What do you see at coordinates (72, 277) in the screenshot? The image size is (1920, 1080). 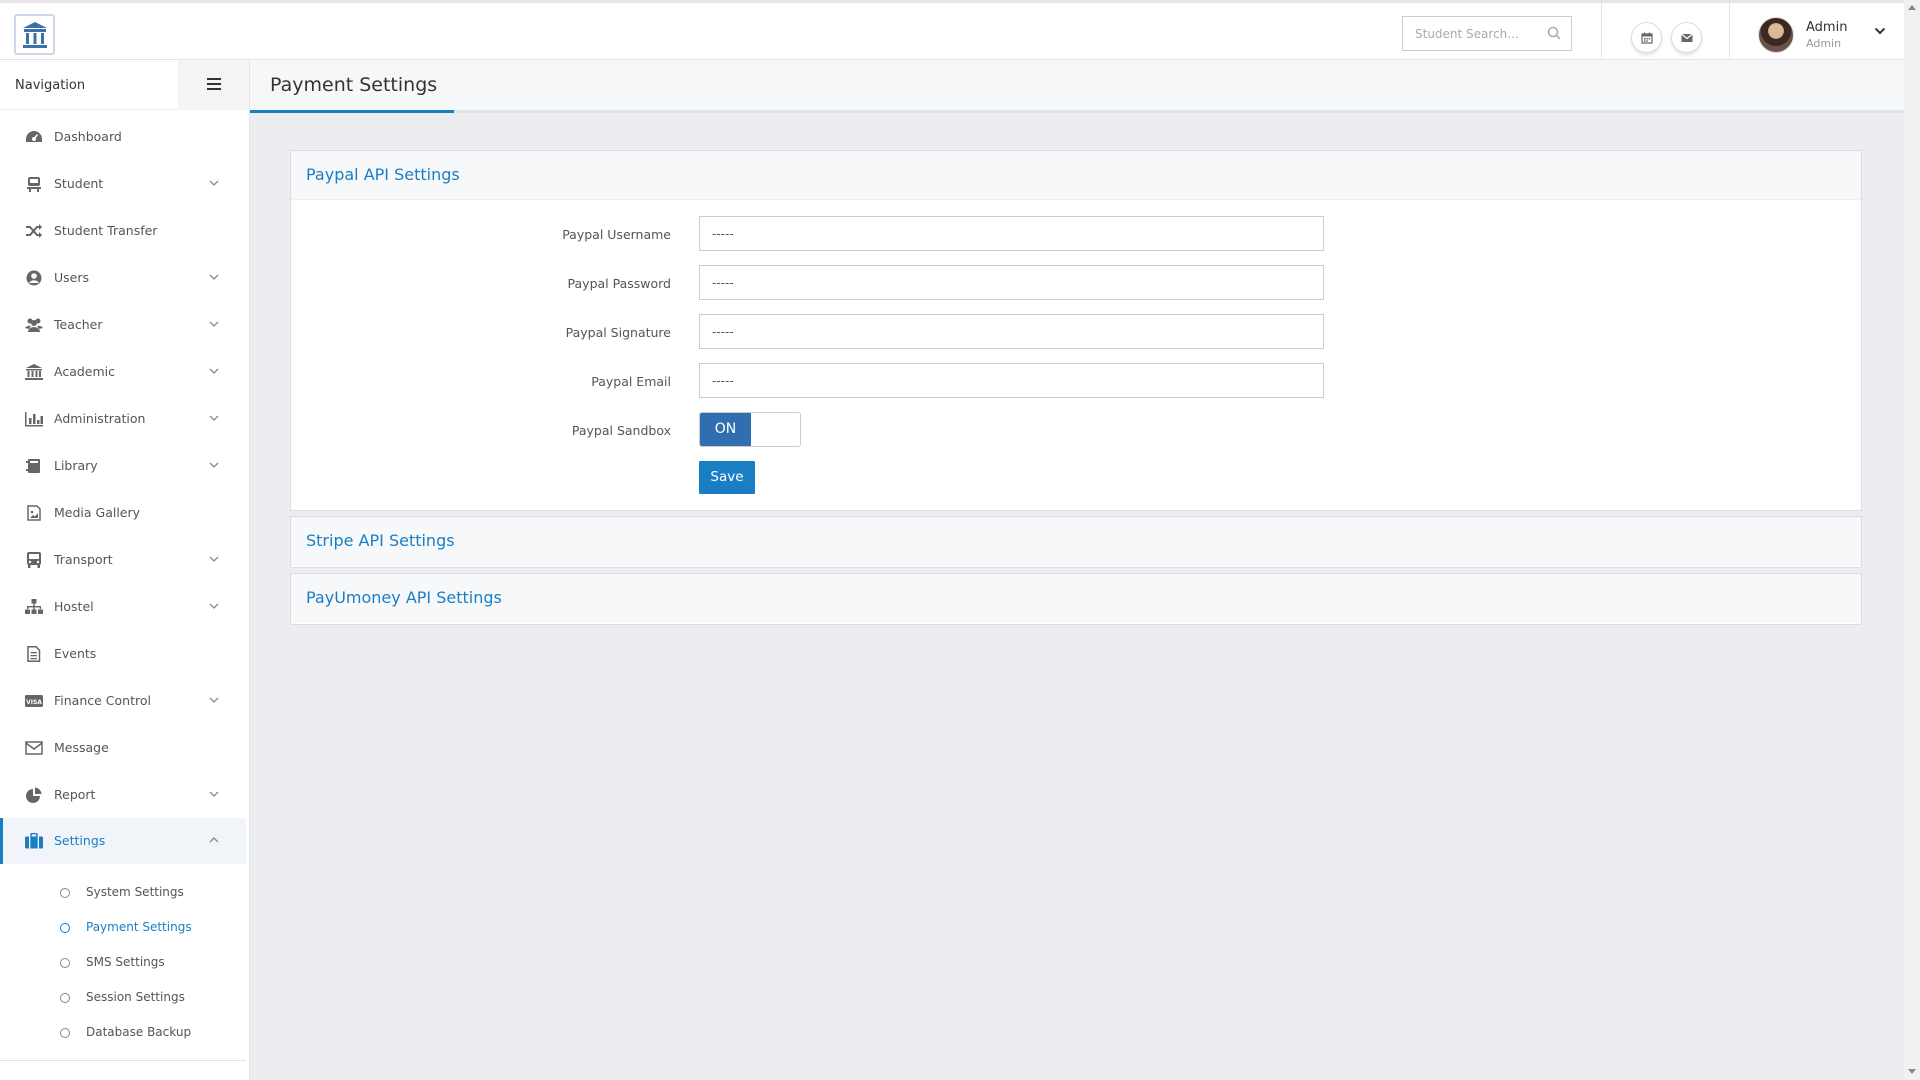 I see `sidebar-item-label: Users` at bounding box center [72, 277].